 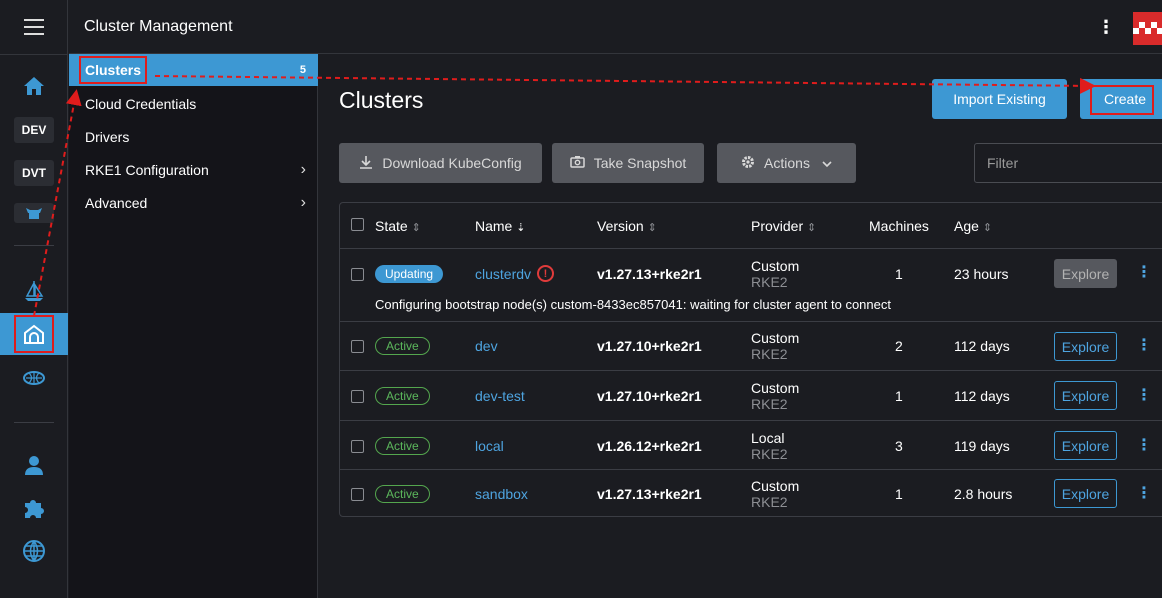 What do you see at coordinates (391, 226) in the screenshot?
I see `col-label: State` at bounding box center [391, 226].